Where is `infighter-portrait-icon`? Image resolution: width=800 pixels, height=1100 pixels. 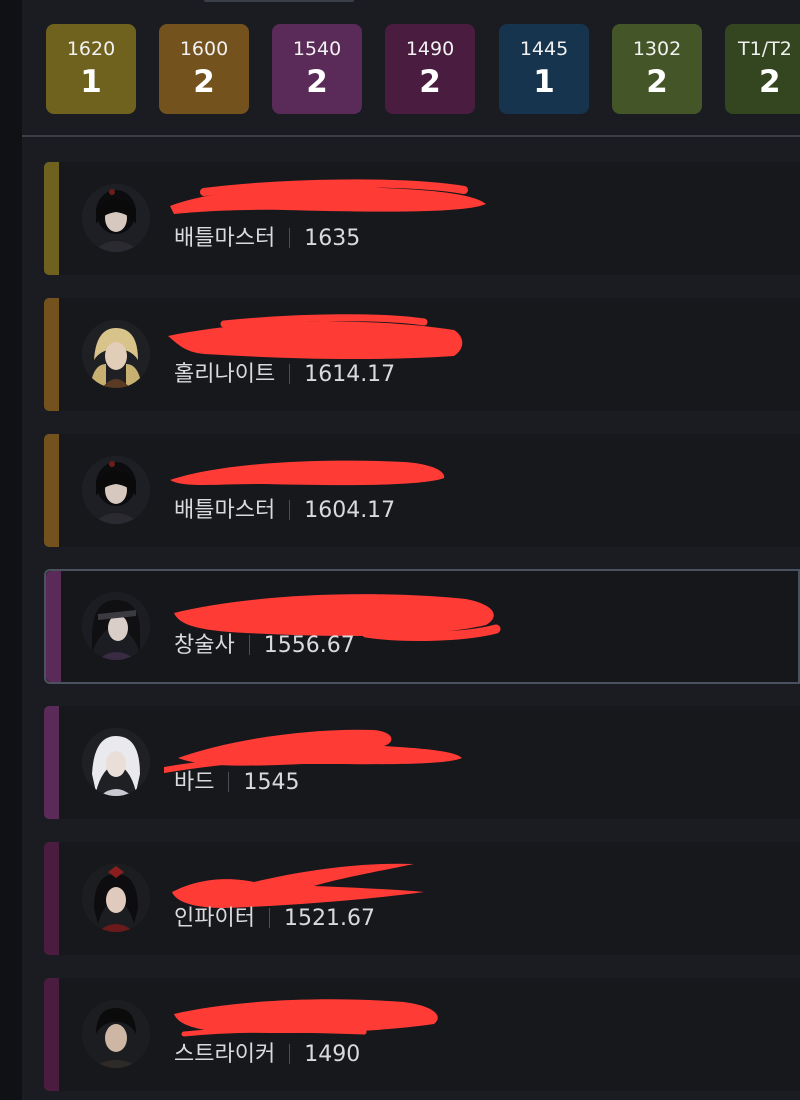 infighter-portrait-icon is located at coordinates (116, 898).